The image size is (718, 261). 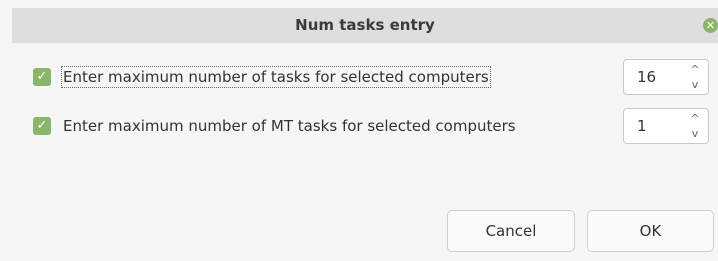 What do you see at coordinates (511, 231) in the screenshot?
I see `cancel-button: Cancel` at bounding box center [511, 231].